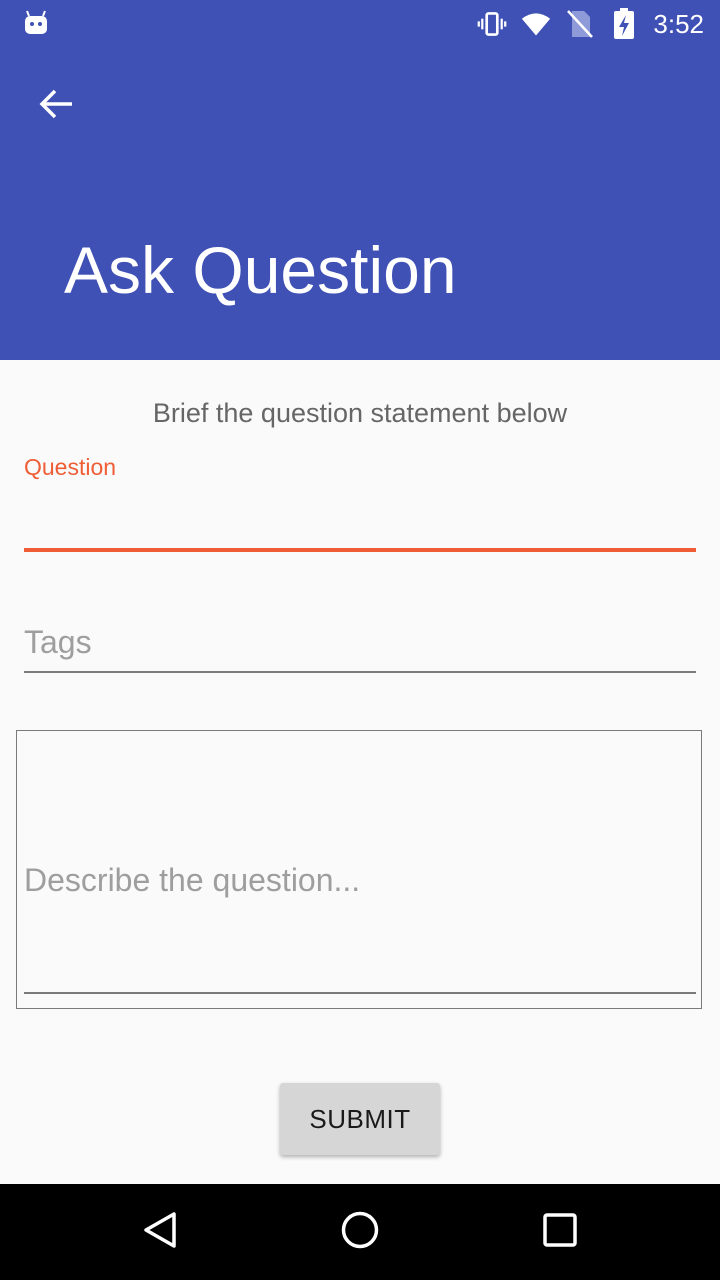 The height and width of the screenshot is (1280, 720). I want to click on battery-charging-icon, so click(624, 23).